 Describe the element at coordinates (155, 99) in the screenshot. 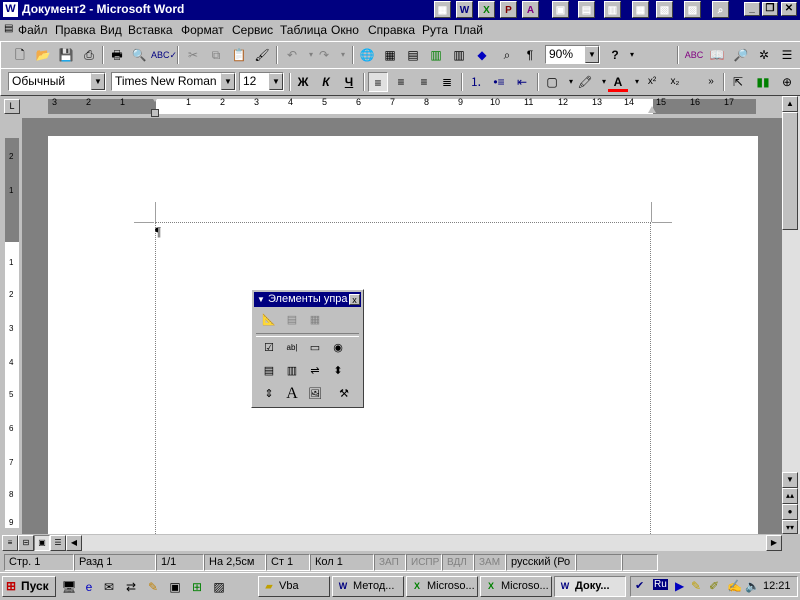

I see `first-line-indent-marker` at that location.